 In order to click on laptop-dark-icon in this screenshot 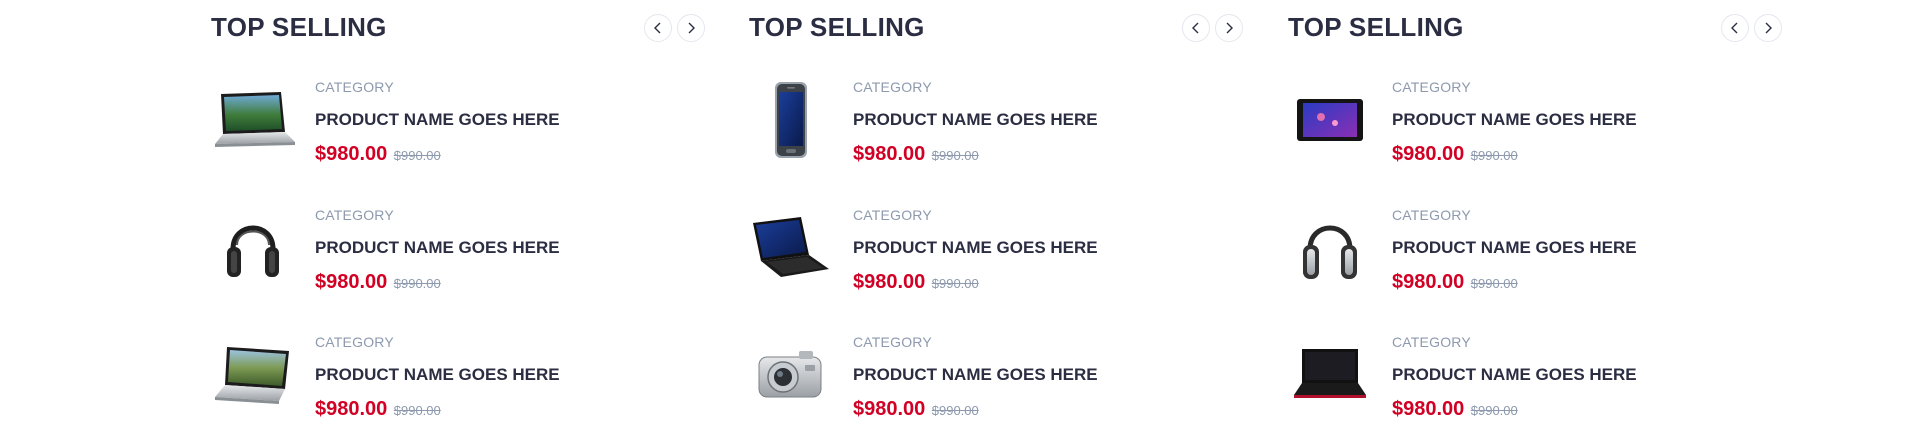, I will do `click(791, 247)`.